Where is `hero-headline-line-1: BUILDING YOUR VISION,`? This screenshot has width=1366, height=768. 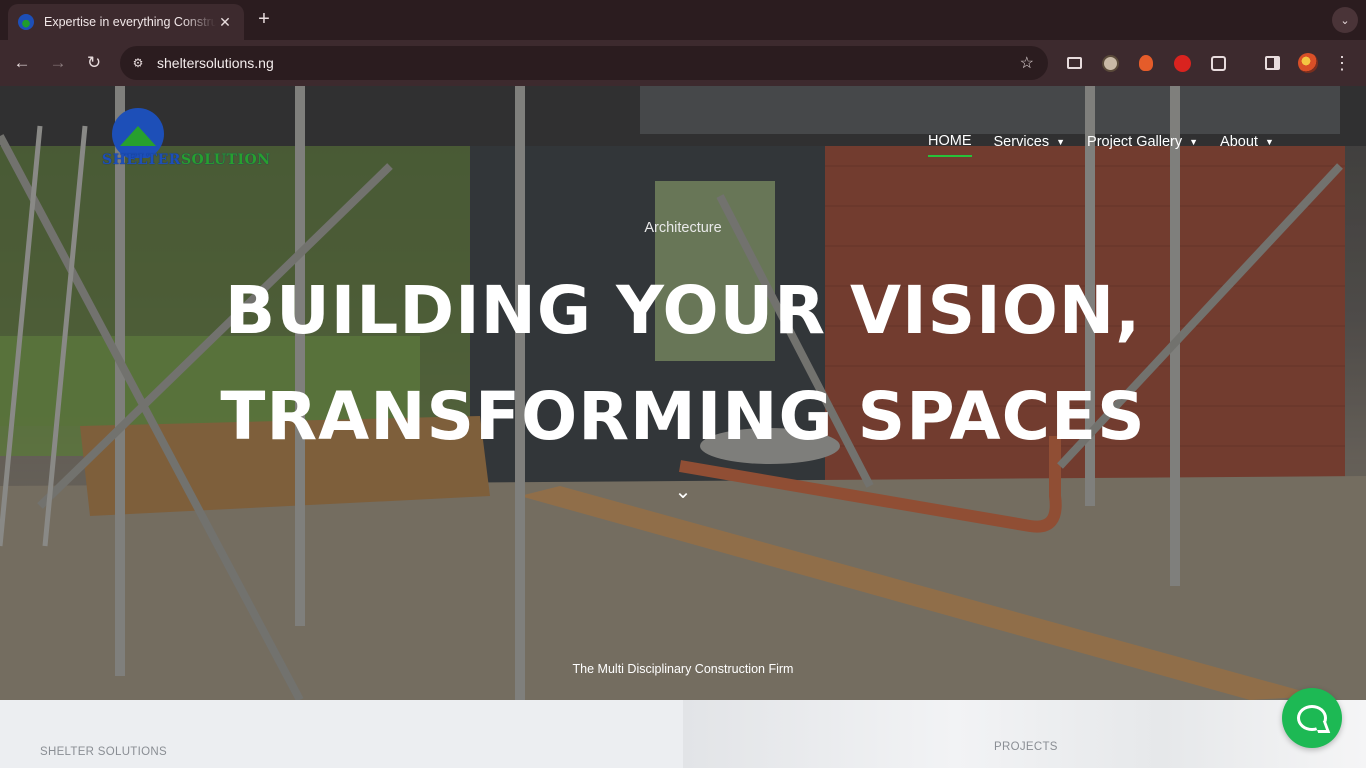 hero-headline-line-1: BUILDING YOUR VISION, is located at coordinates (683, 310).